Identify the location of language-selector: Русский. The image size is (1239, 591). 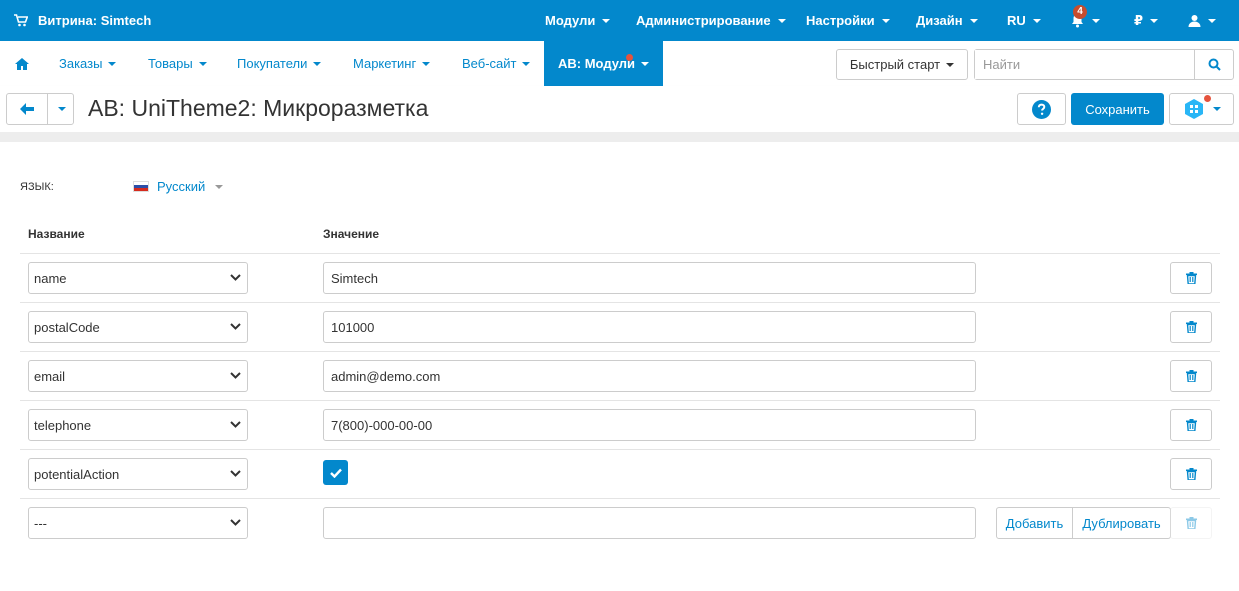
(178, 186).